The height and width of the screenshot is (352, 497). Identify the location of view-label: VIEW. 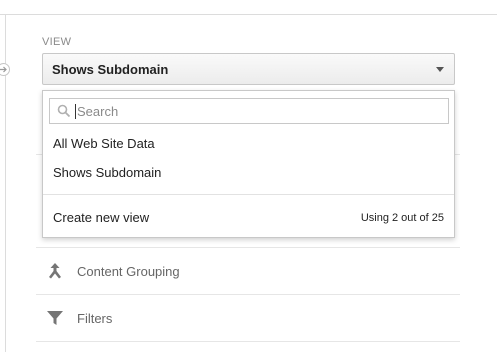
(57, 42).